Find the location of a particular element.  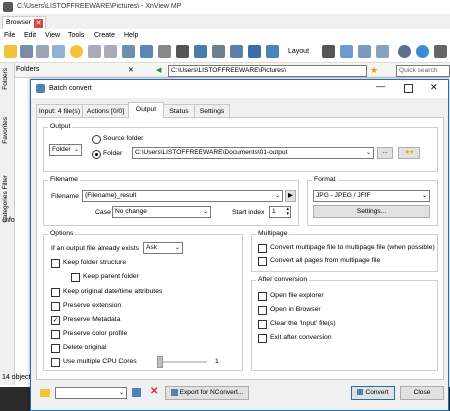

preserve-extension-label: Preserve extension is located at coordinates (92, 305).